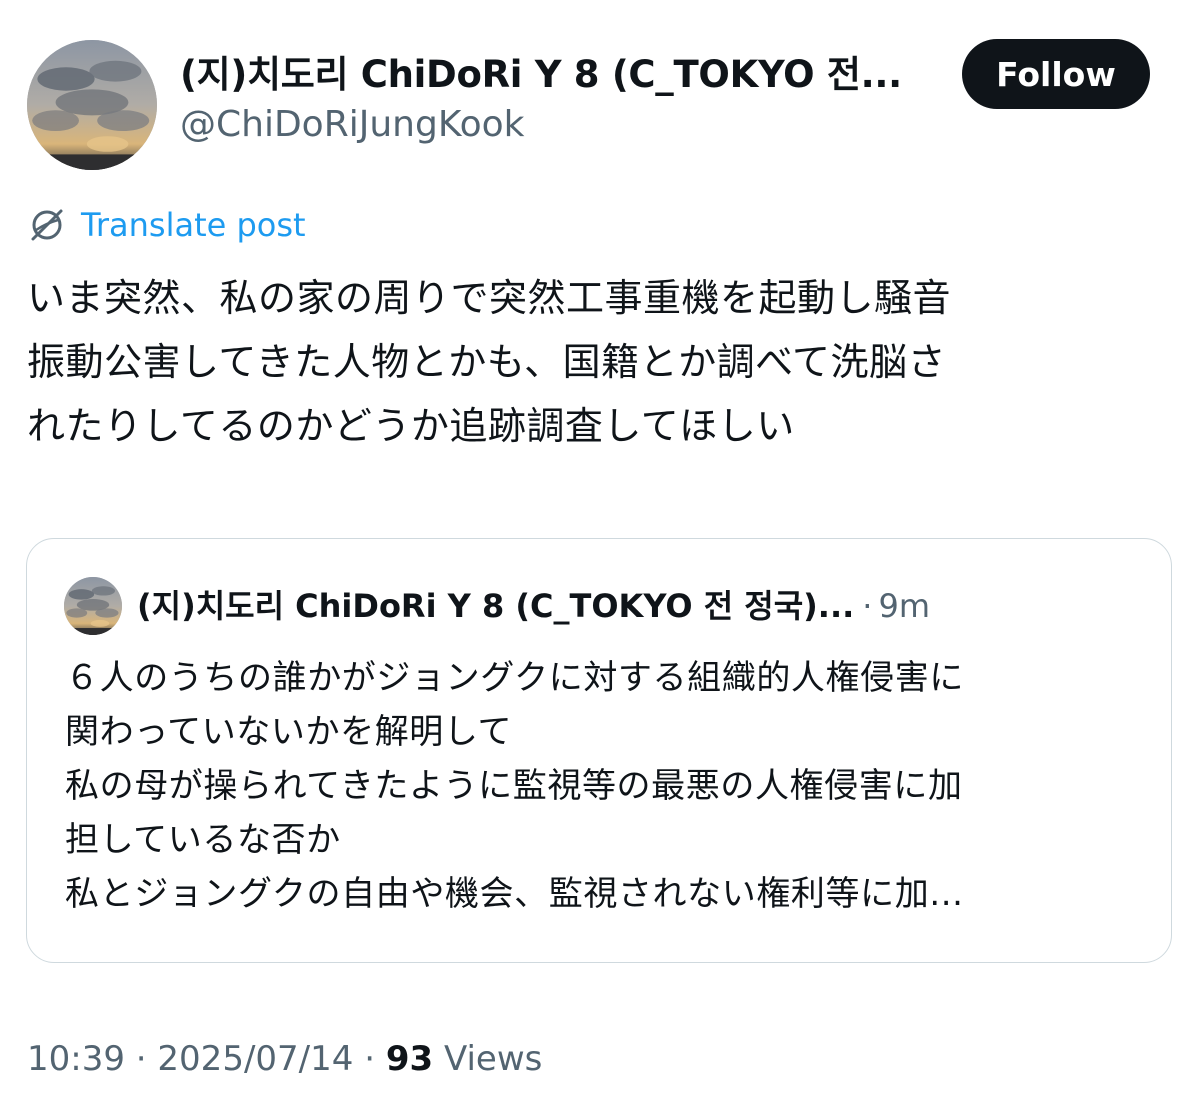 The image size is (1200, 1107). I want to click on quoted-line: ６人のうちの誰かがジョングクに対する組織的人権侵害に, so click(514, 678).